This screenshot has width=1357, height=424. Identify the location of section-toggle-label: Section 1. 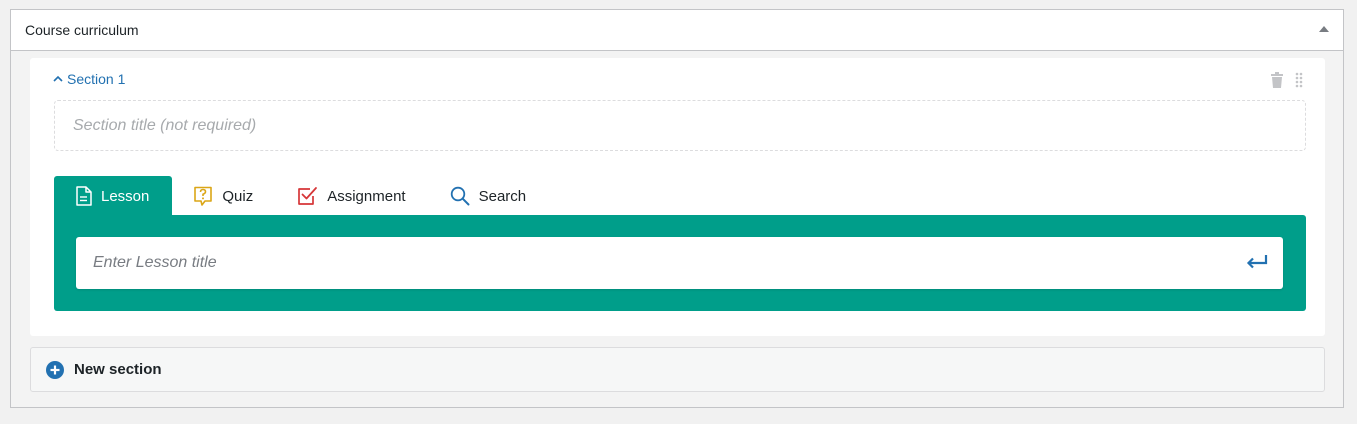
(96, 79).